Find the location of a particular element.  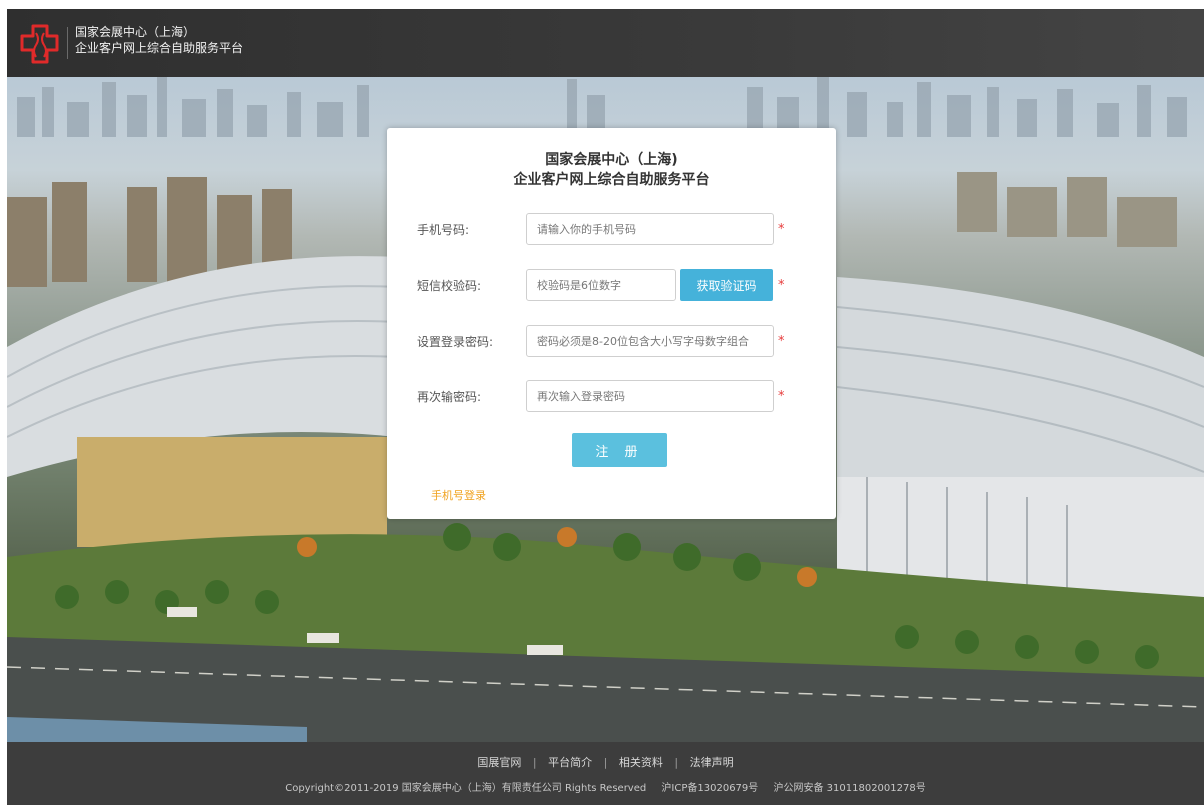

phone-label: 手机号码: is located at coordinates (443, 230).